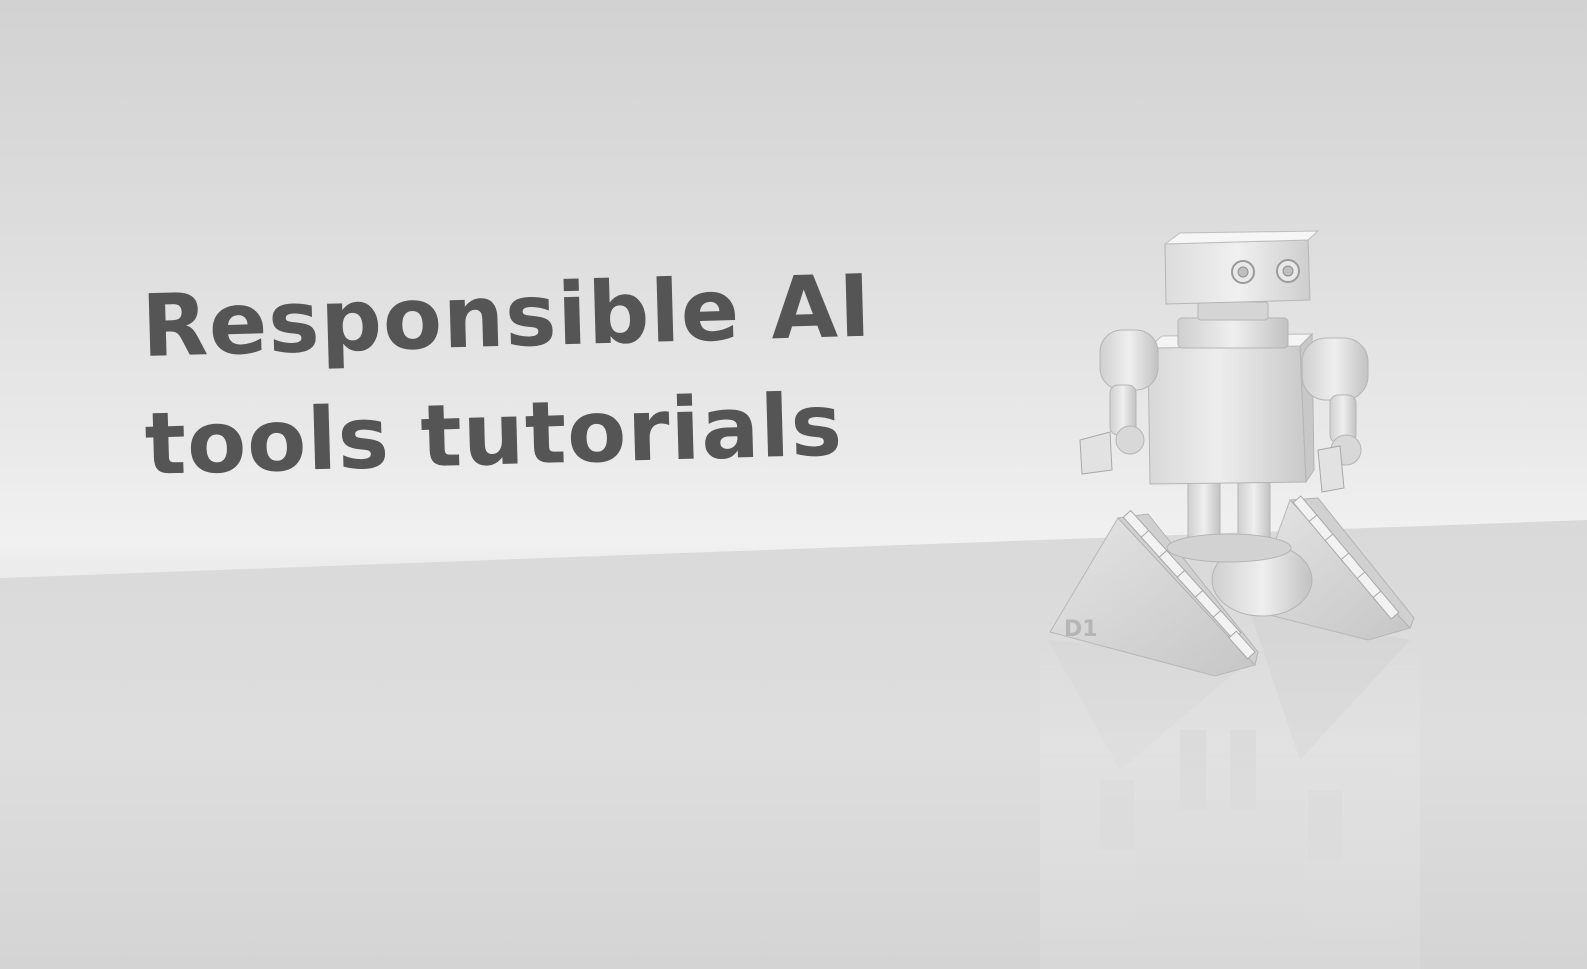 Image resolution: width=1587 pixels, height=969 pixels. I want to click on robot-label: D1, so click(1081, 629).